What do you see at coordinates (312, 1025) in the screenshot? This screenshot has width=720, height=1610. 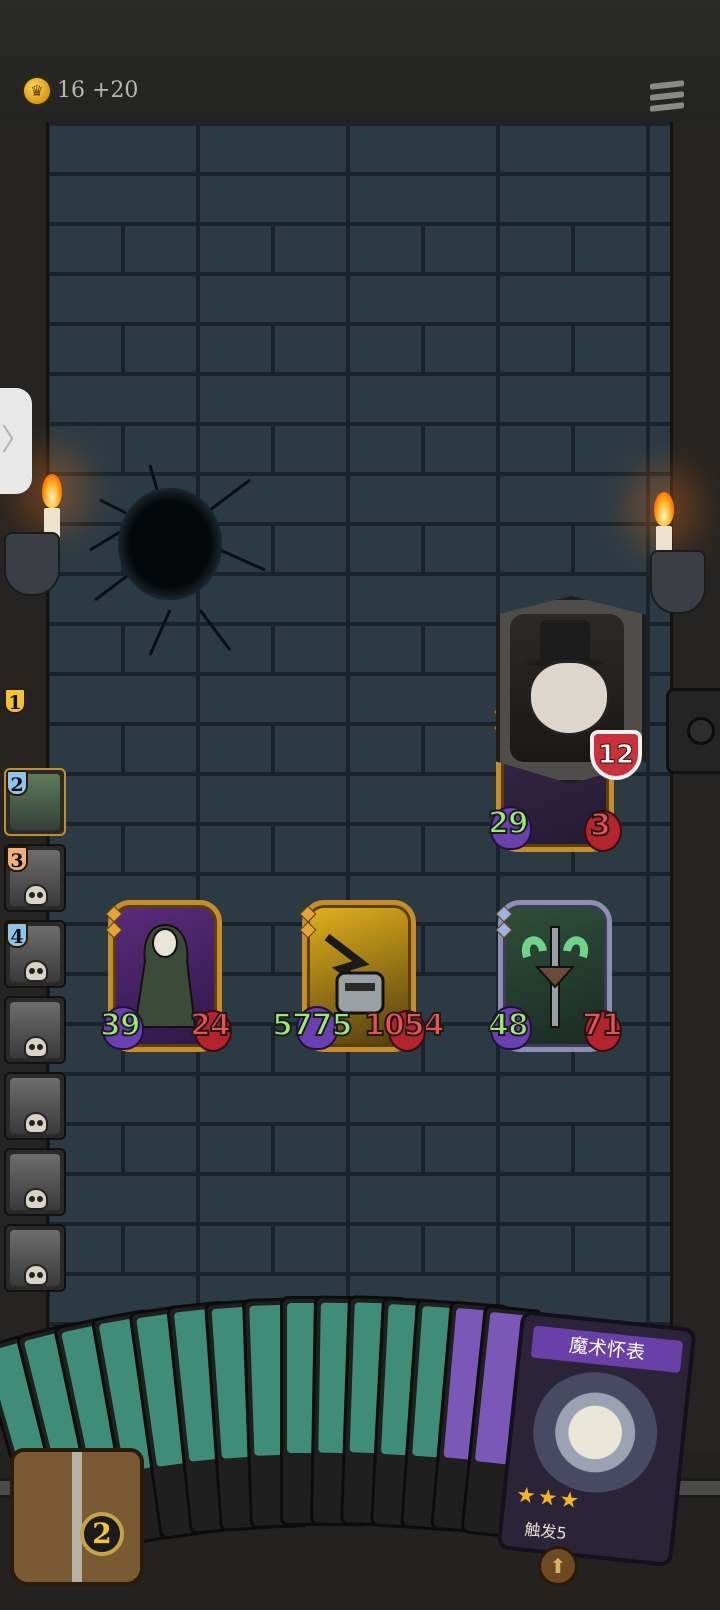 I see `unit-attack: 5775` at bounding box center [312, 1025].